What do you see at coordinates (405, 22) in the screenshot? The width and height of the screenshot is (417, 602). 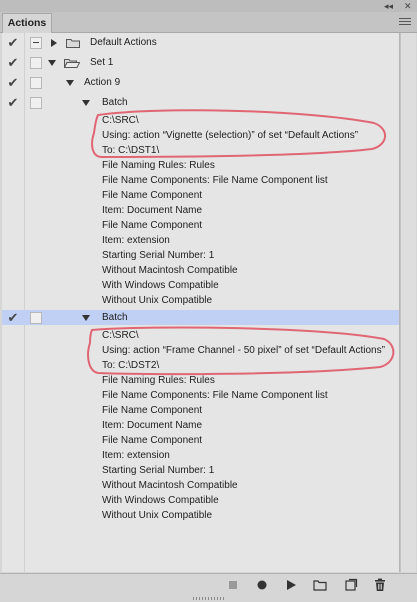 I see `panel-menu-icon` at bounding box center [405, 22].